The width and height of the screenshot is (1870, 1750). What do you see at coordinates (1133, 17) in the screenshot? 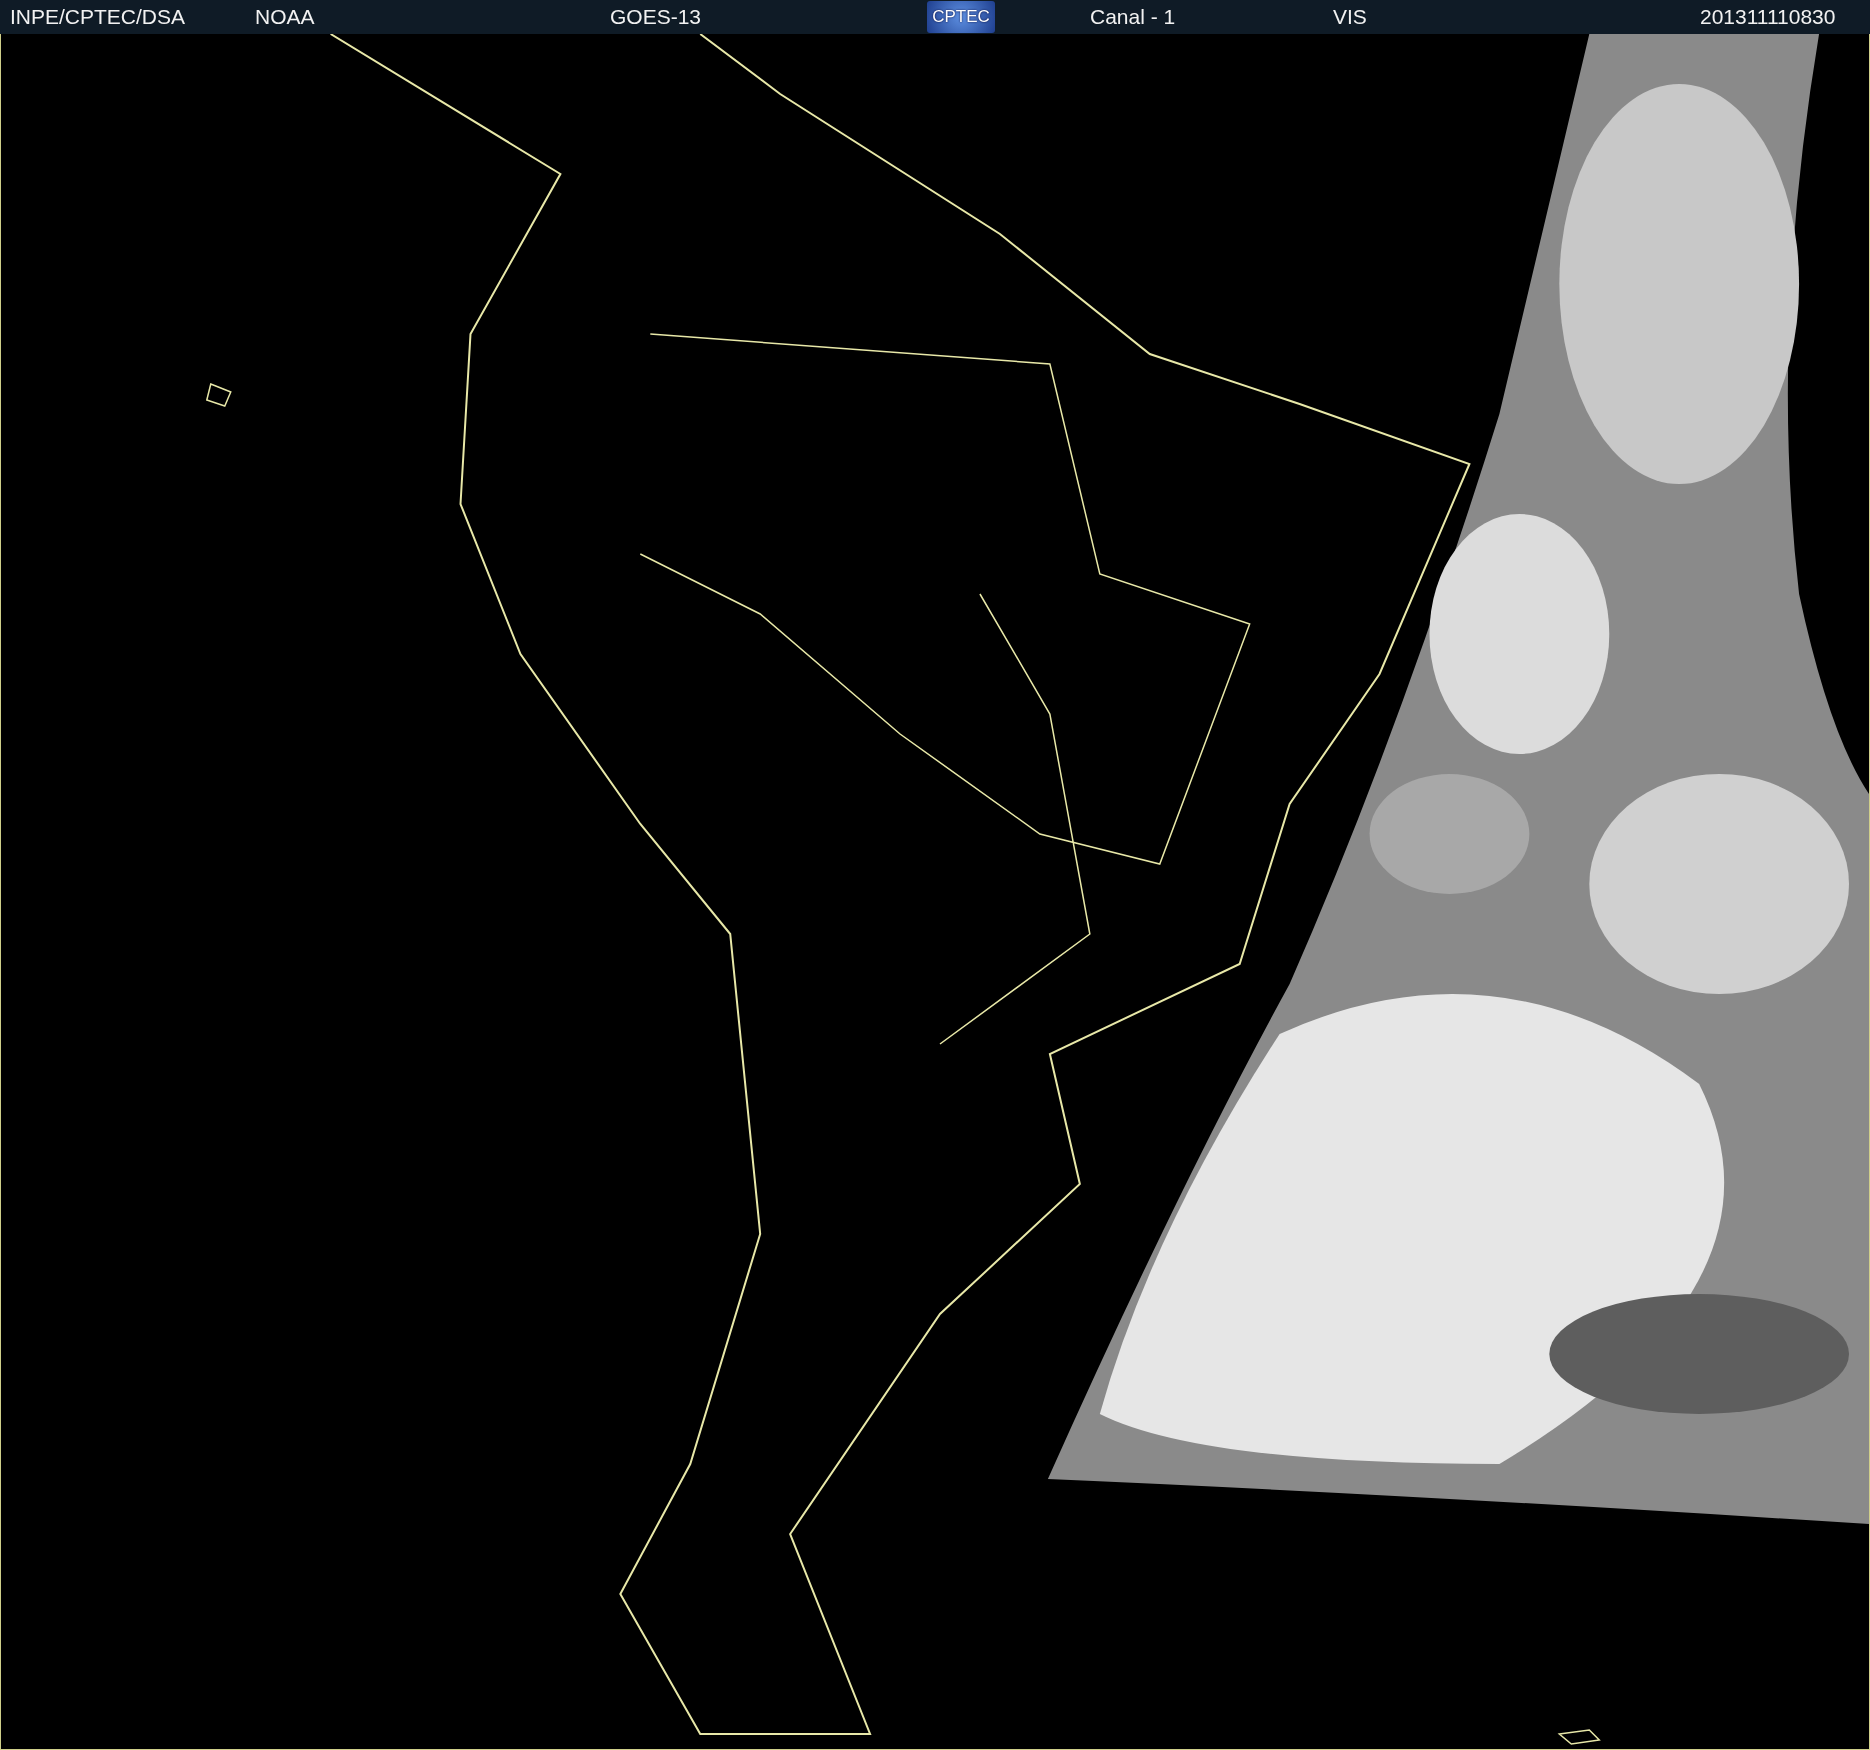
I see `channel-label: Canal - 1` at bounding box center [1133, 17].